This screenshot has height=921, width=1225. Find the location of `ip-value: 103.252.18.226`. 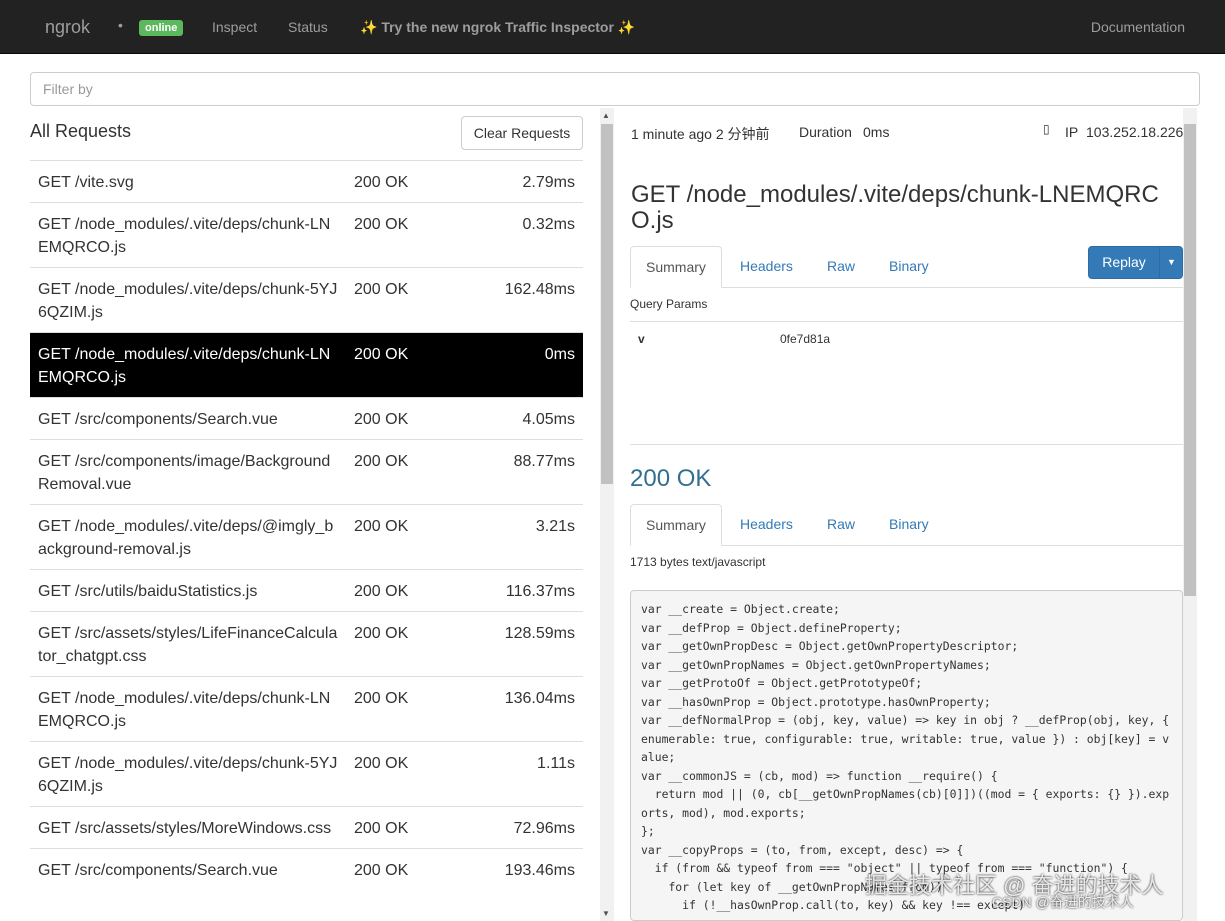

ip-value: 103.252.18.226 is located at coordinates (1135, 132).